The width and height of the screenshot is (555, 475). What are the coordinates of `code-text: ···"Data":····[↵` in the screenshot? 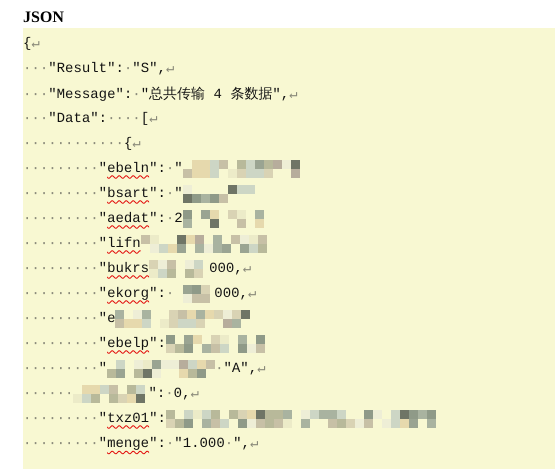 It's located at (90, 118).